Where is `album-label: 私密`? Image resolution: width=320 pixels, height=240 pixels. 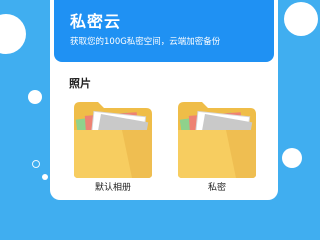
album-label: 私密 is located at coordinates (216, 188).